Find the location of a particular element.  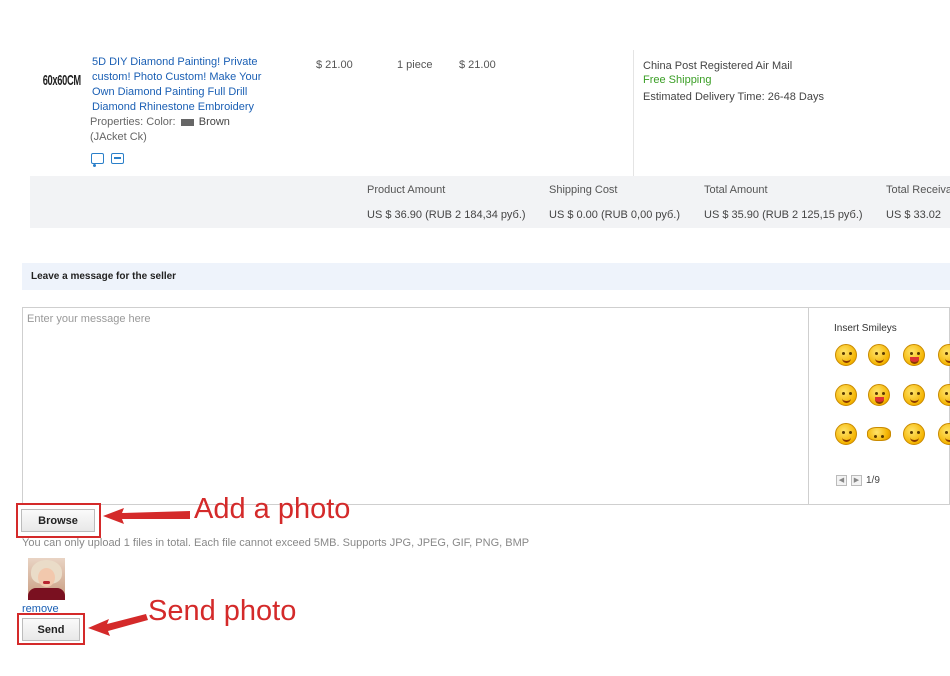

annotation-arrows is located at coordinates (139, 572).